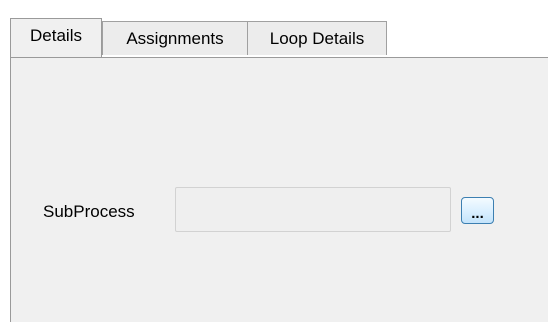  I want to click on tab-details: Details, so click(56, 37).